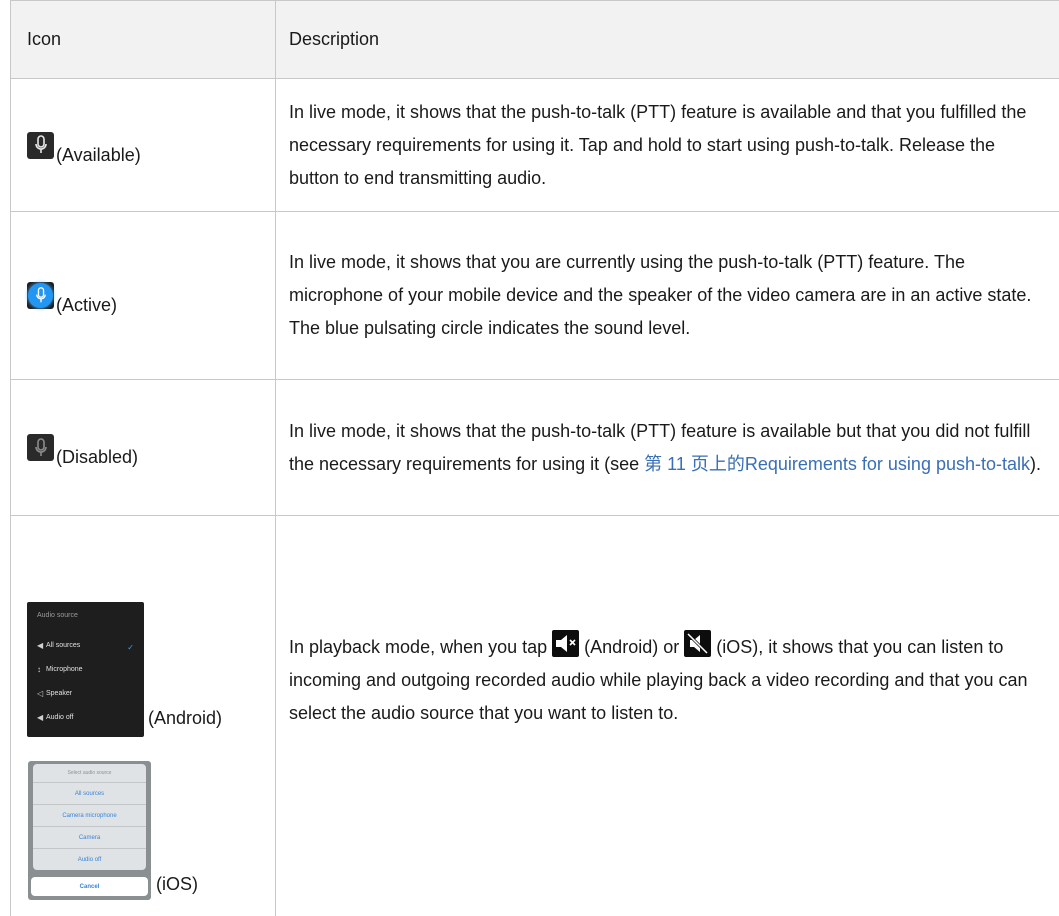  Describe the element at coordinates (59, 645) in the screenshot. I see `android-menu-item: ◀ All sources` at that location.